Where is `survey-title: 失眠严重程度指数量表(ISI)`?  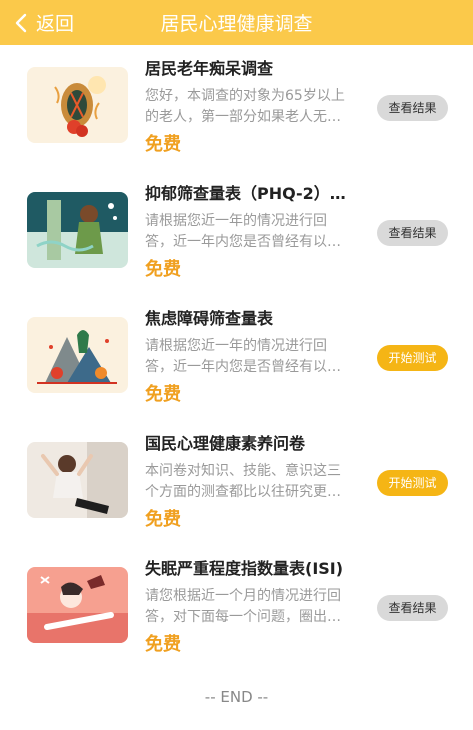
survey-title: 失眠严重程度指数量表(ISI) is located at coordinates (244, 568).